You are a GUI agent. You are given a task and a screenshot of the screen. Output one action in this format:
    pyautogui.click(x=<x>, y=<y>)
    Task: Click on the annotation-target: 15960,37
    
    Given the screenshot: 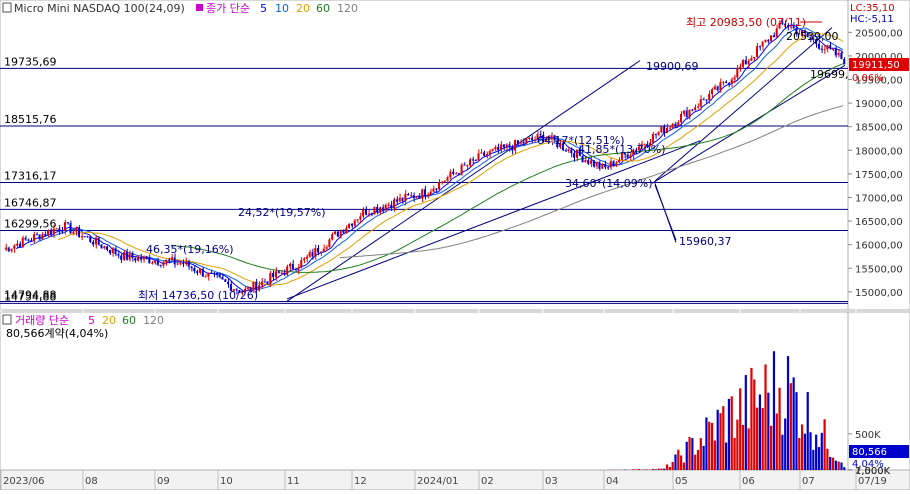 What is the action you would take?
    pyautogui.click(x=705, y=241)
    